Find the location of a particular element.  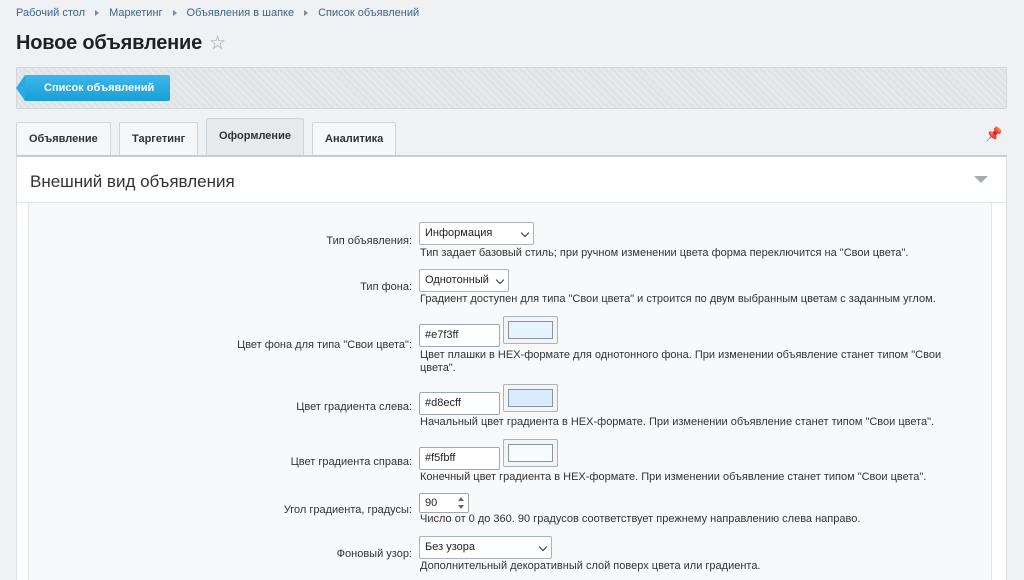

bg-color-swatch-fill is located at coordinates (530, 330).